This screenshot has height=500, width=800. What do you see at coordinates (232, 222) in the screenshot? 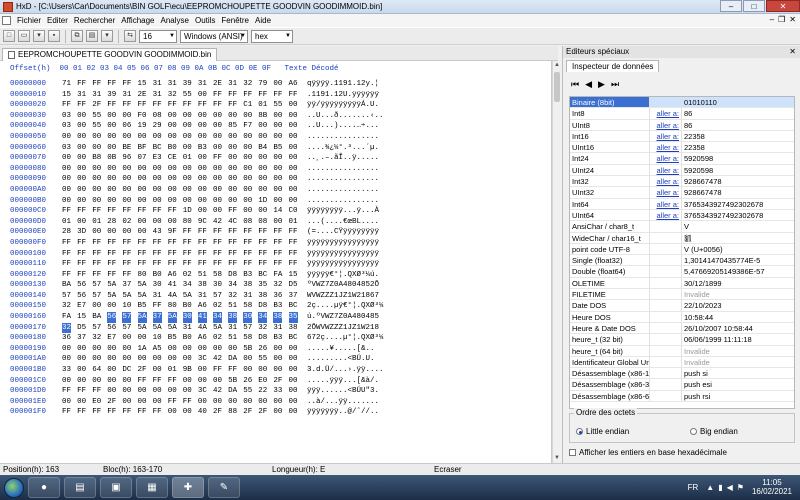
I see `hex-byte: 4C` at bounding box center [232, 222].